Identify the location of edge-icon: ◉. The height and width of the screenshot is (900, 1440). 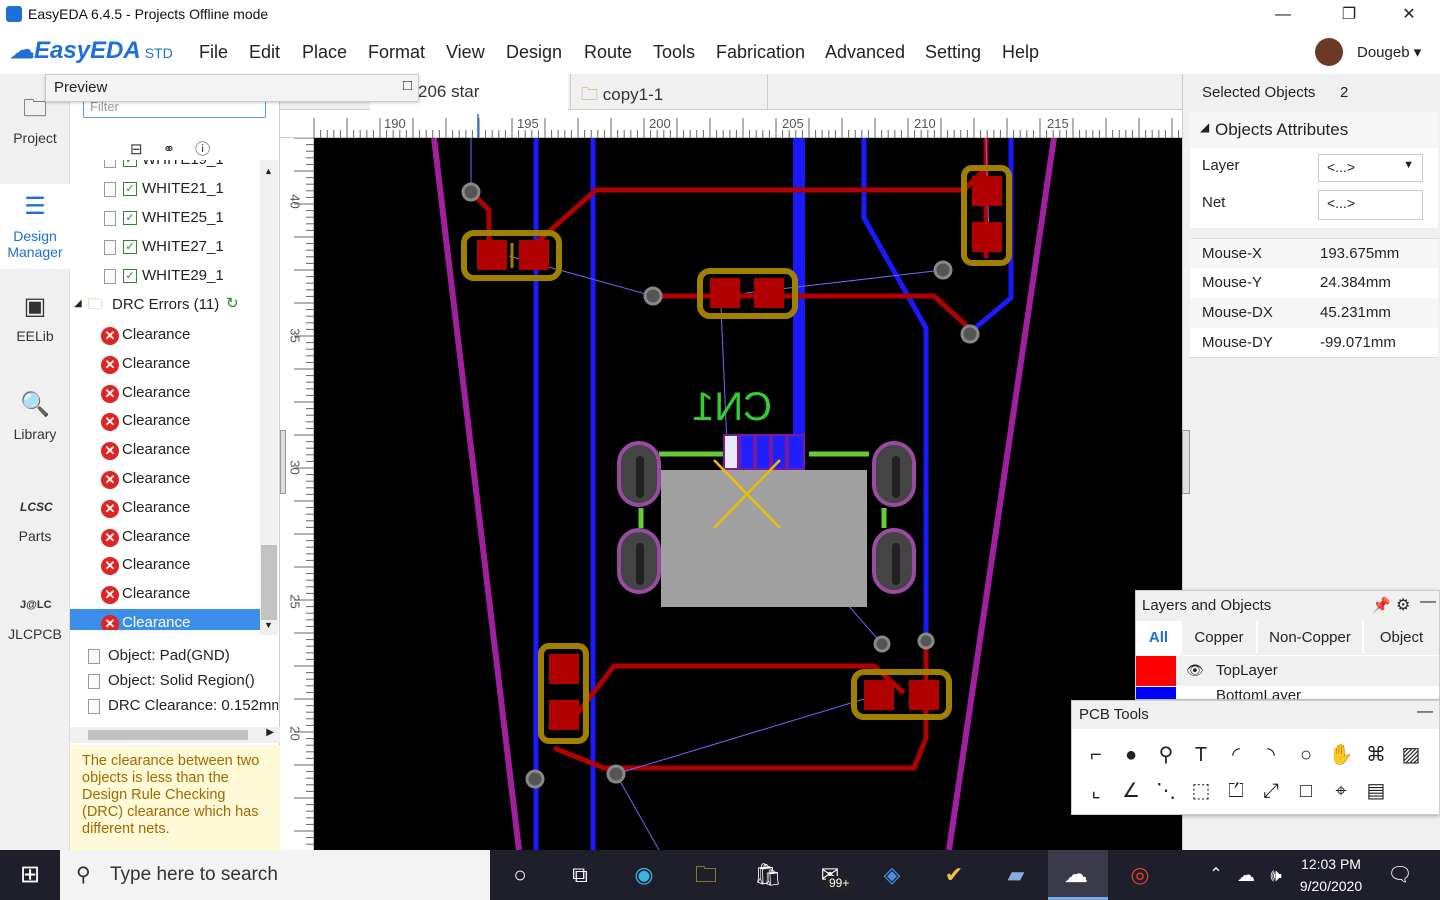
(644, 875).